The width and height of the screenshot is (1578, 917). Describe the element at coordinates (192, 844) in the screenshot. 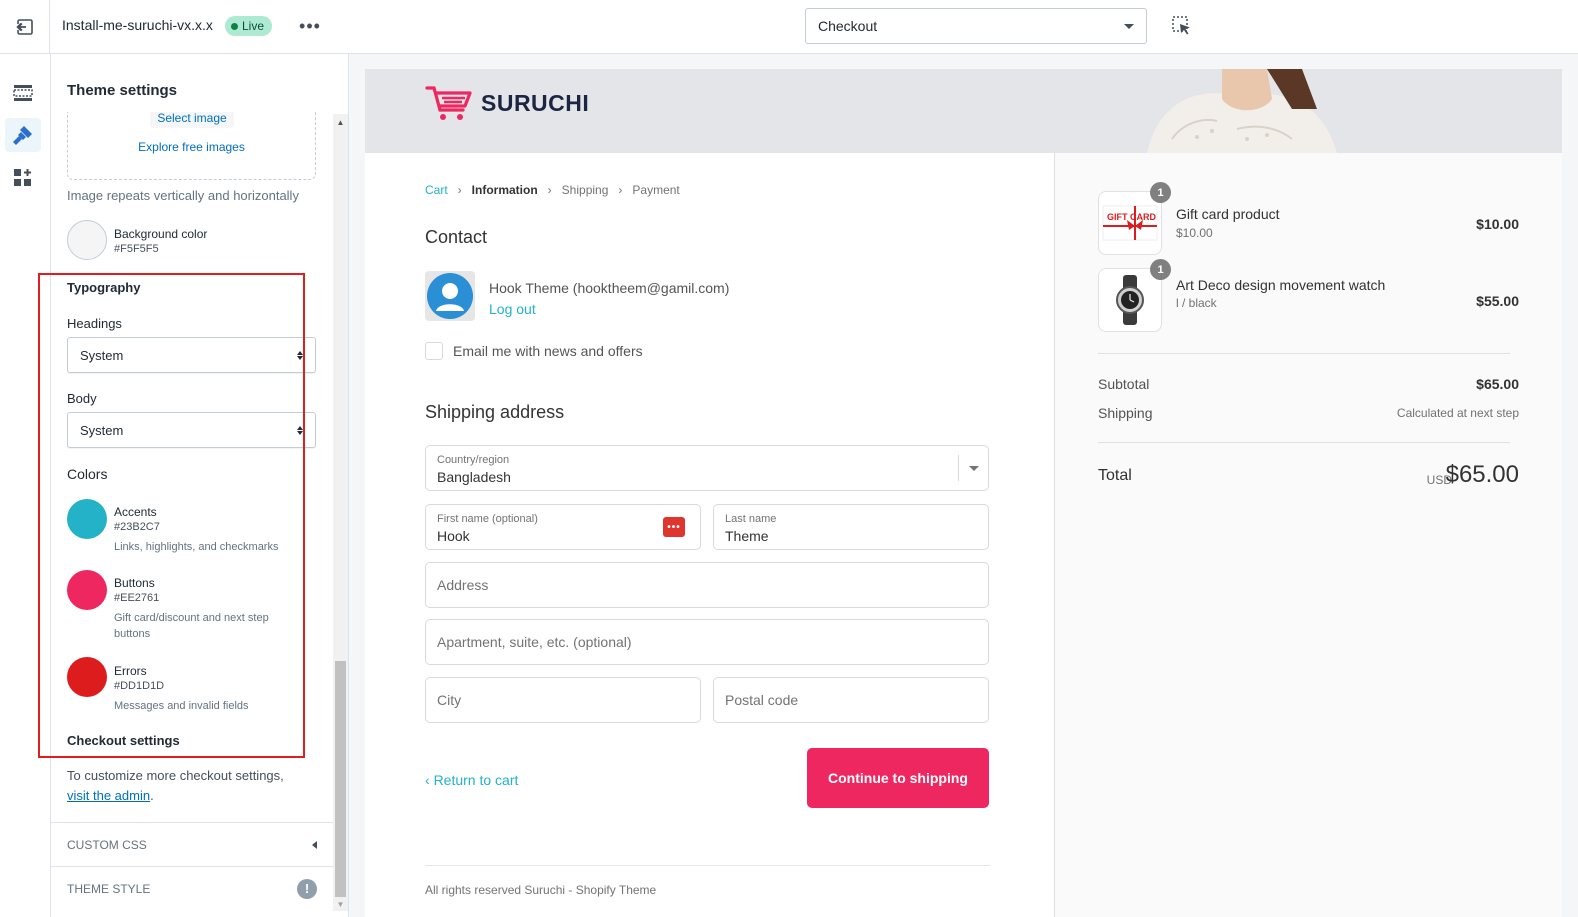

I see `custom-css-section: CUSTOM CSS` at that location.